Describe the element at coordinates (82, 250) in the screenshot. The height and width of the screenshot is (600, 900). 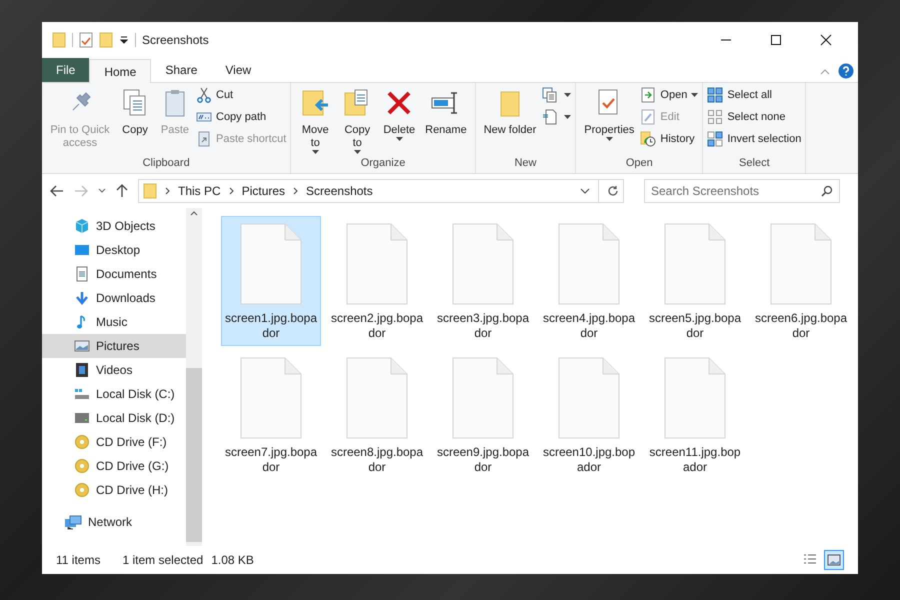
I see `monitor-icon` at that location.